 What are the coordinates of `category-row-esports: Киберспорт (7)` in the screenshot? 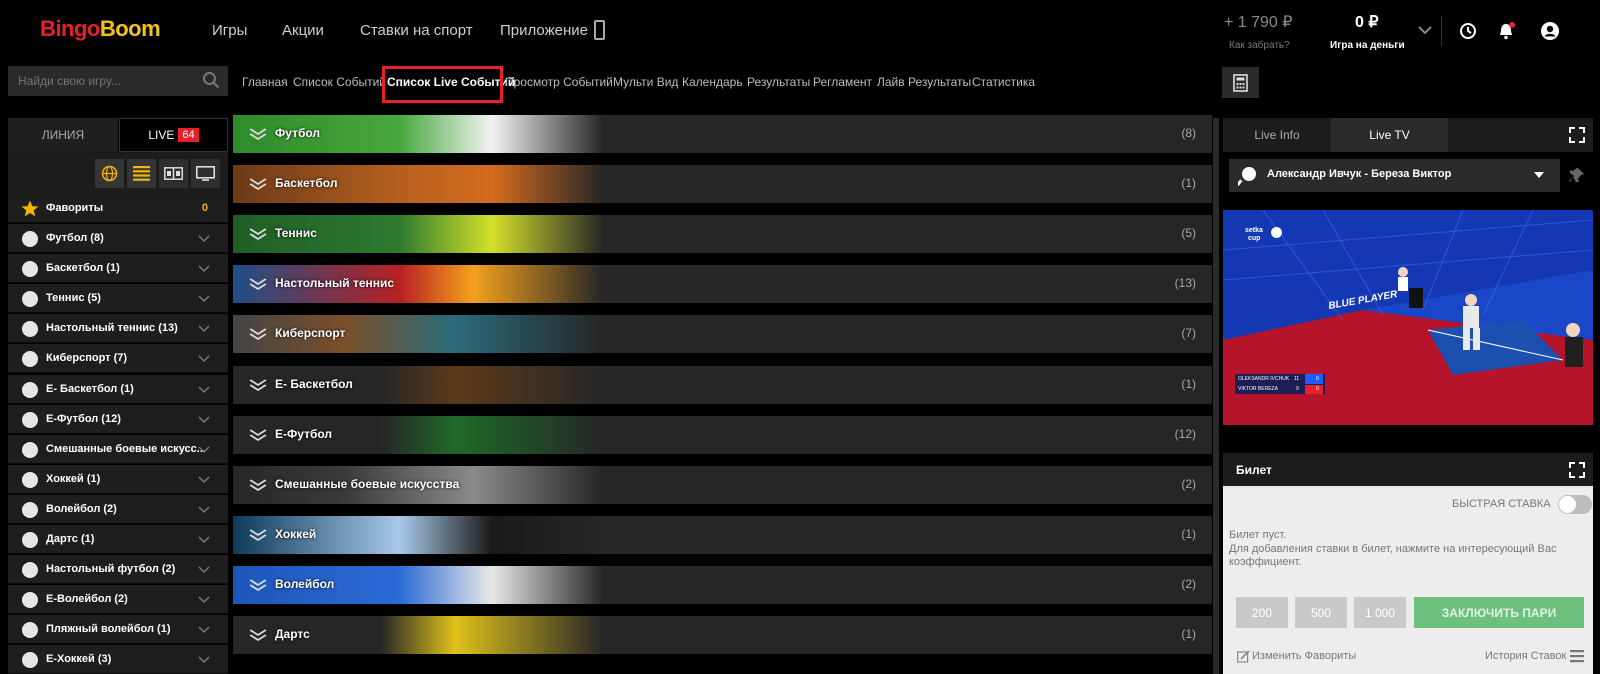 It's located at (722, 334).